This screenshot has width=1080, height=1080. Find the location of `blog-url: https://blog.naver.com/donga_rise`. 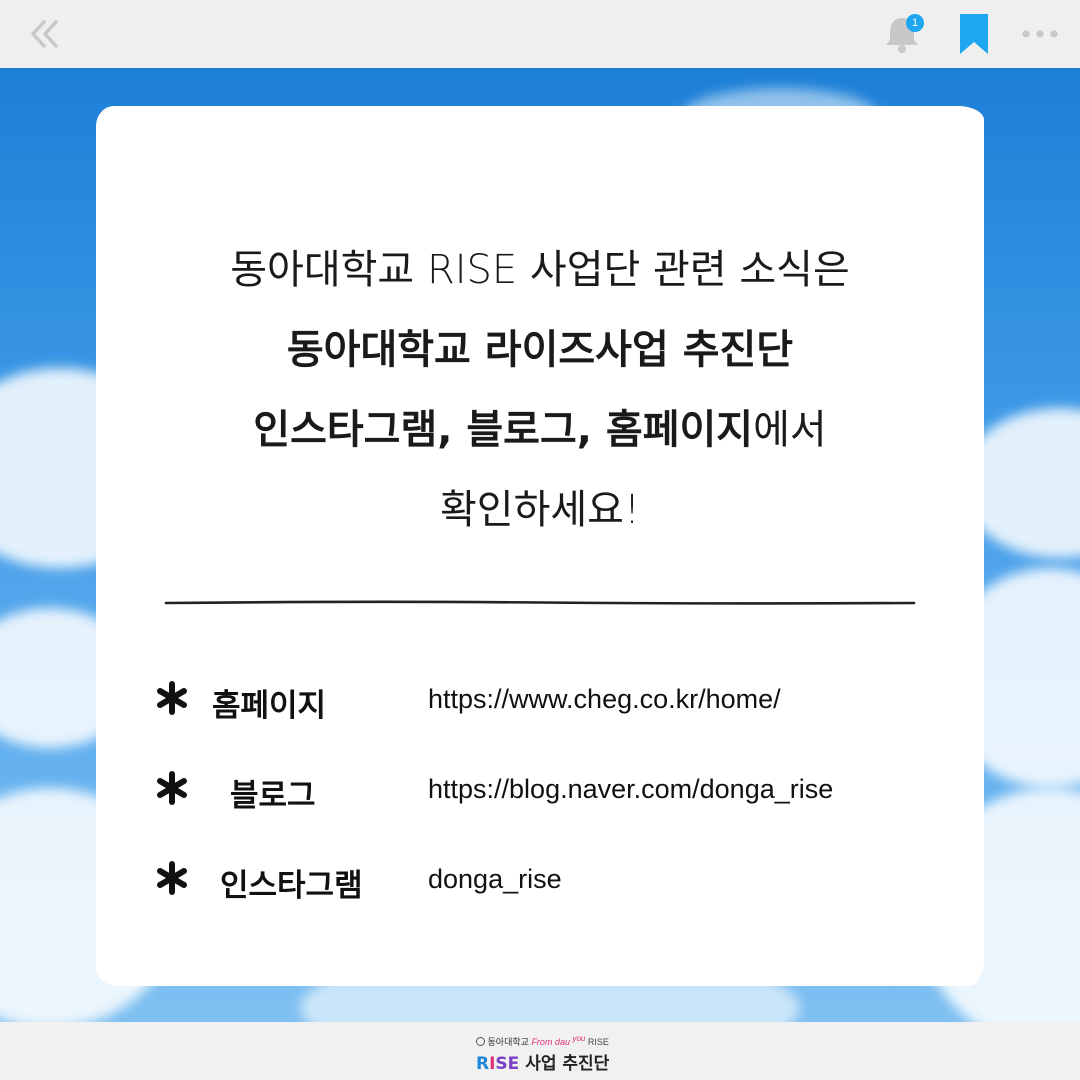

blog-url: https://blog.naver.com/donga_rise is located at coordinates (630, 789).